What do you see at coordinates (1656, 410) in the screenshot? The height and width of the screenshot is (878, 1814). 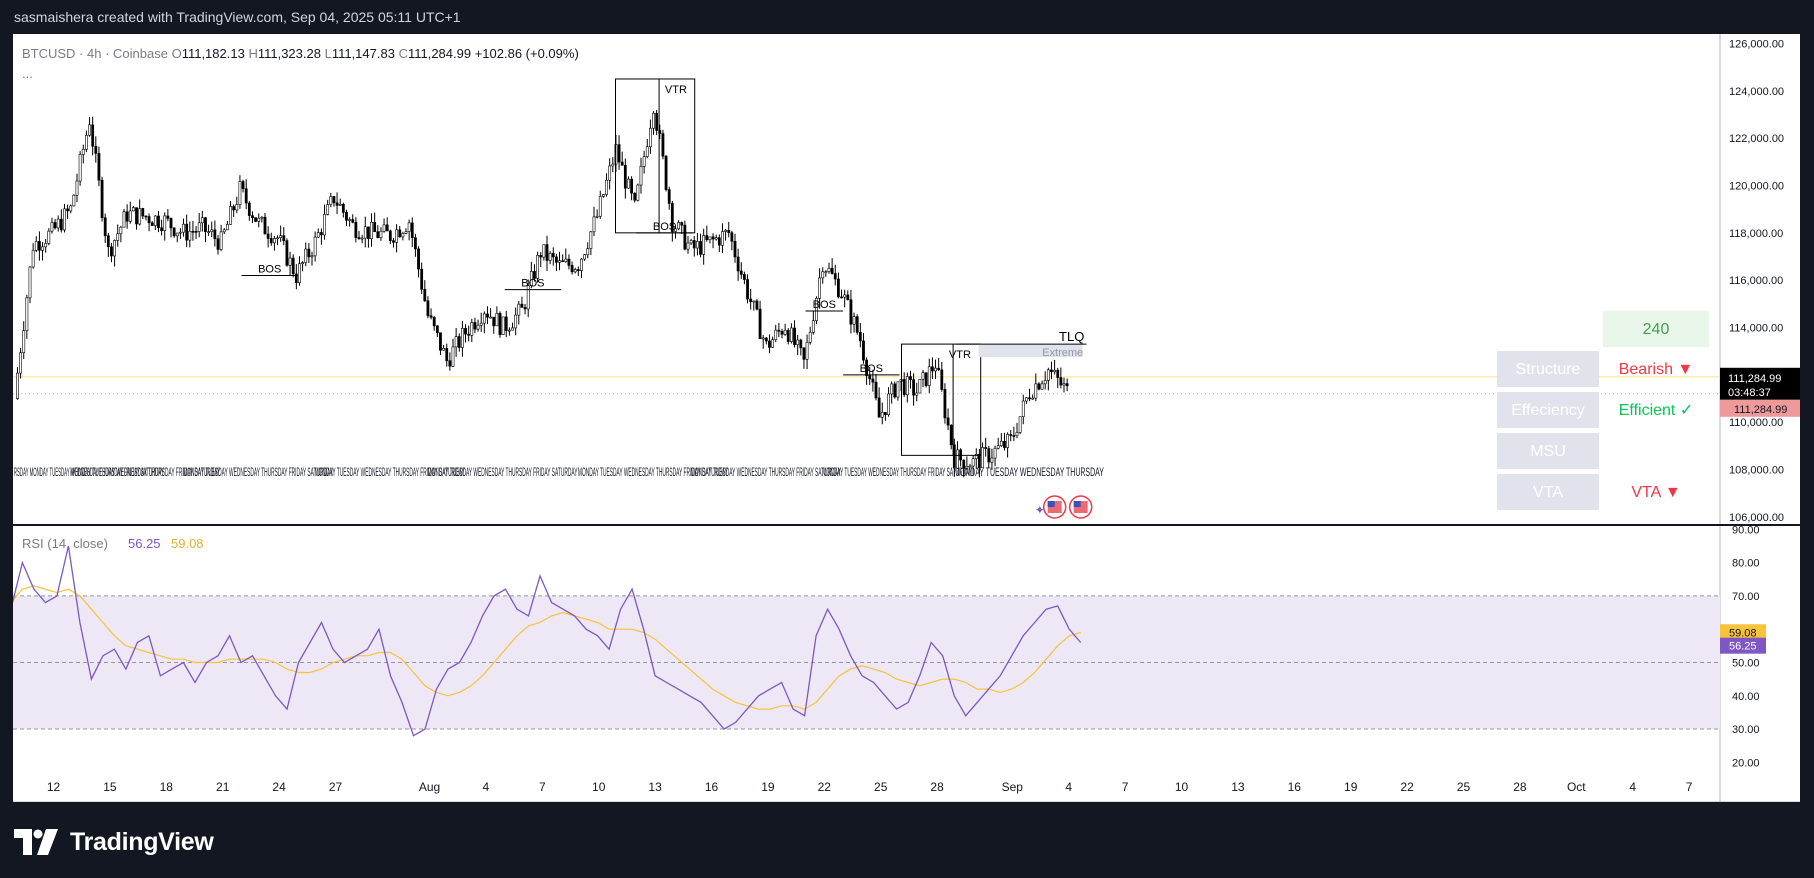 I see `status-value: Efficient ✓` at bounding box center [1656, 410].